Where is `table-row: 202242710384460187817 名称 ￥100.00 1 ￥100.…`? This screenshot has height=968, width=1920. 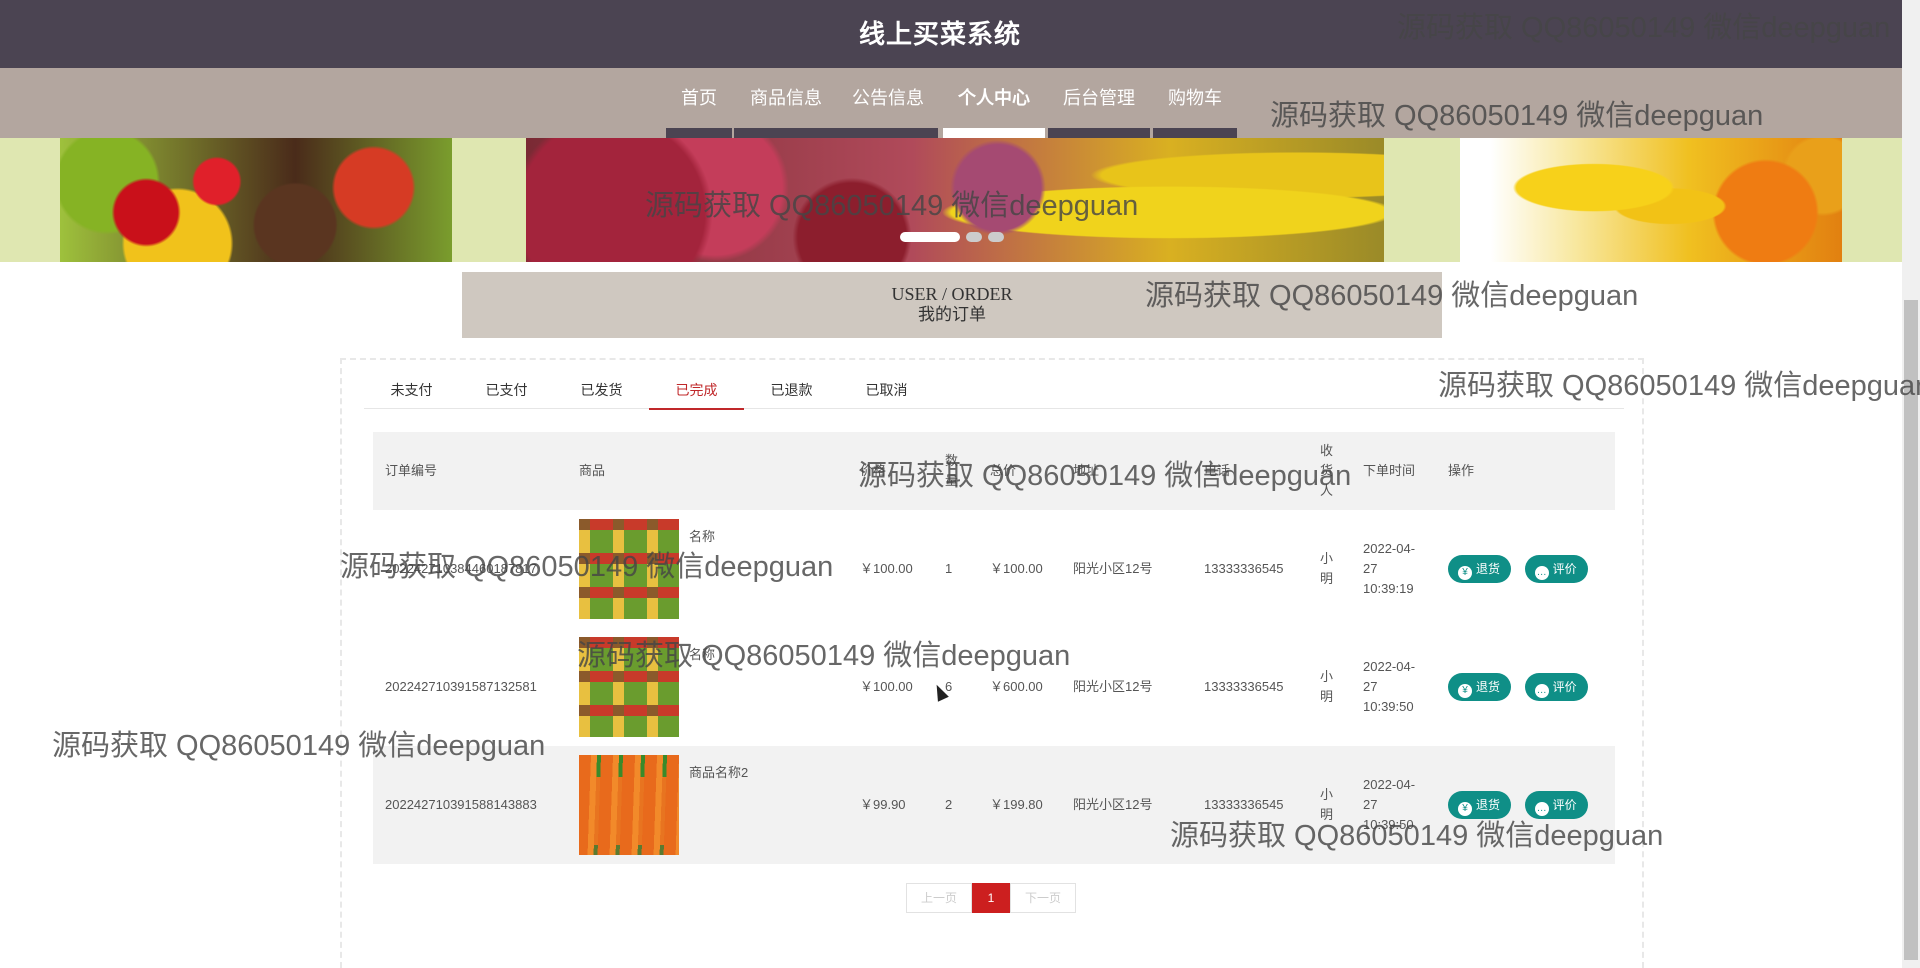
table-row: 202242710384460187817 名称 ￥100.00 1 ￥100.… is located at coordinates (994, 569).